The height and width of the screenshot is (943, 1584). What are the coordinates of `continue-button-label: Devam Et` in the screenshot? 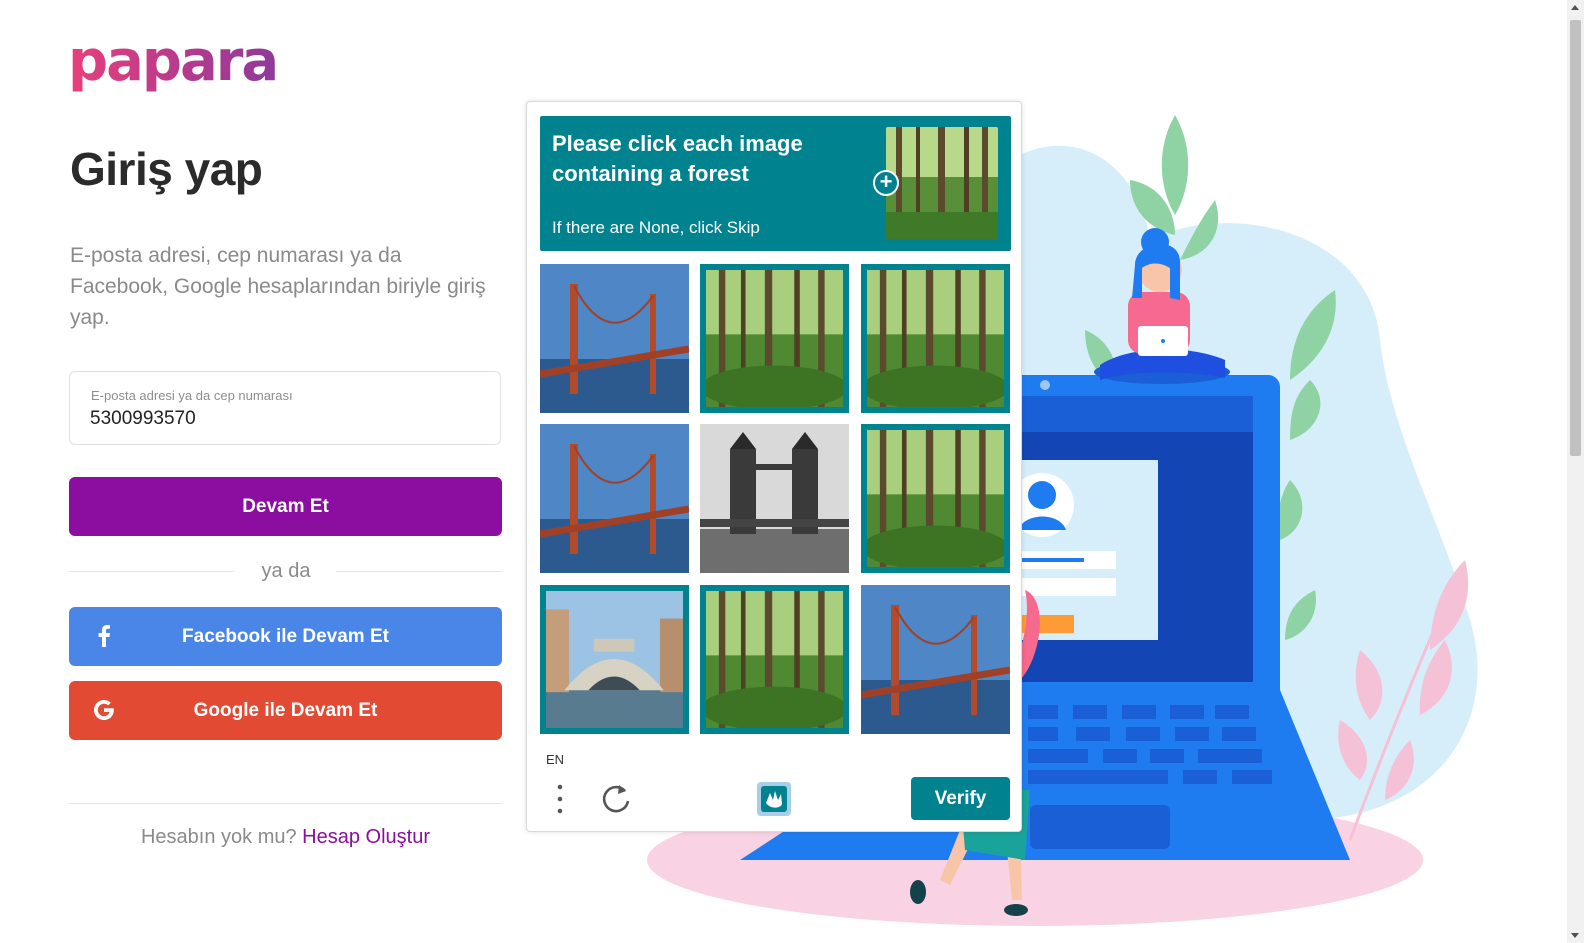 It's located at (285, 506).